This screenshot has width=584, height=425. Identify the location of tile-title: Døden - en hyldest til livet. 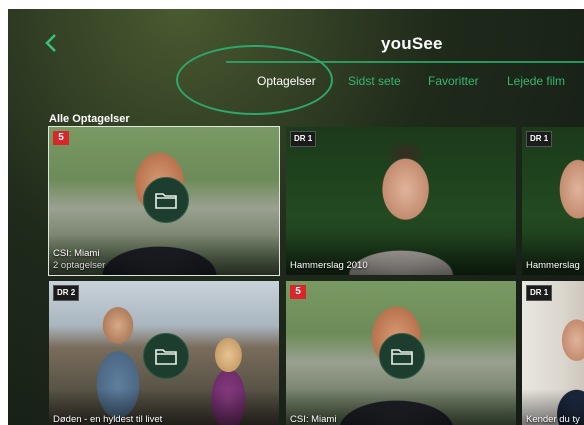
(108, 419).